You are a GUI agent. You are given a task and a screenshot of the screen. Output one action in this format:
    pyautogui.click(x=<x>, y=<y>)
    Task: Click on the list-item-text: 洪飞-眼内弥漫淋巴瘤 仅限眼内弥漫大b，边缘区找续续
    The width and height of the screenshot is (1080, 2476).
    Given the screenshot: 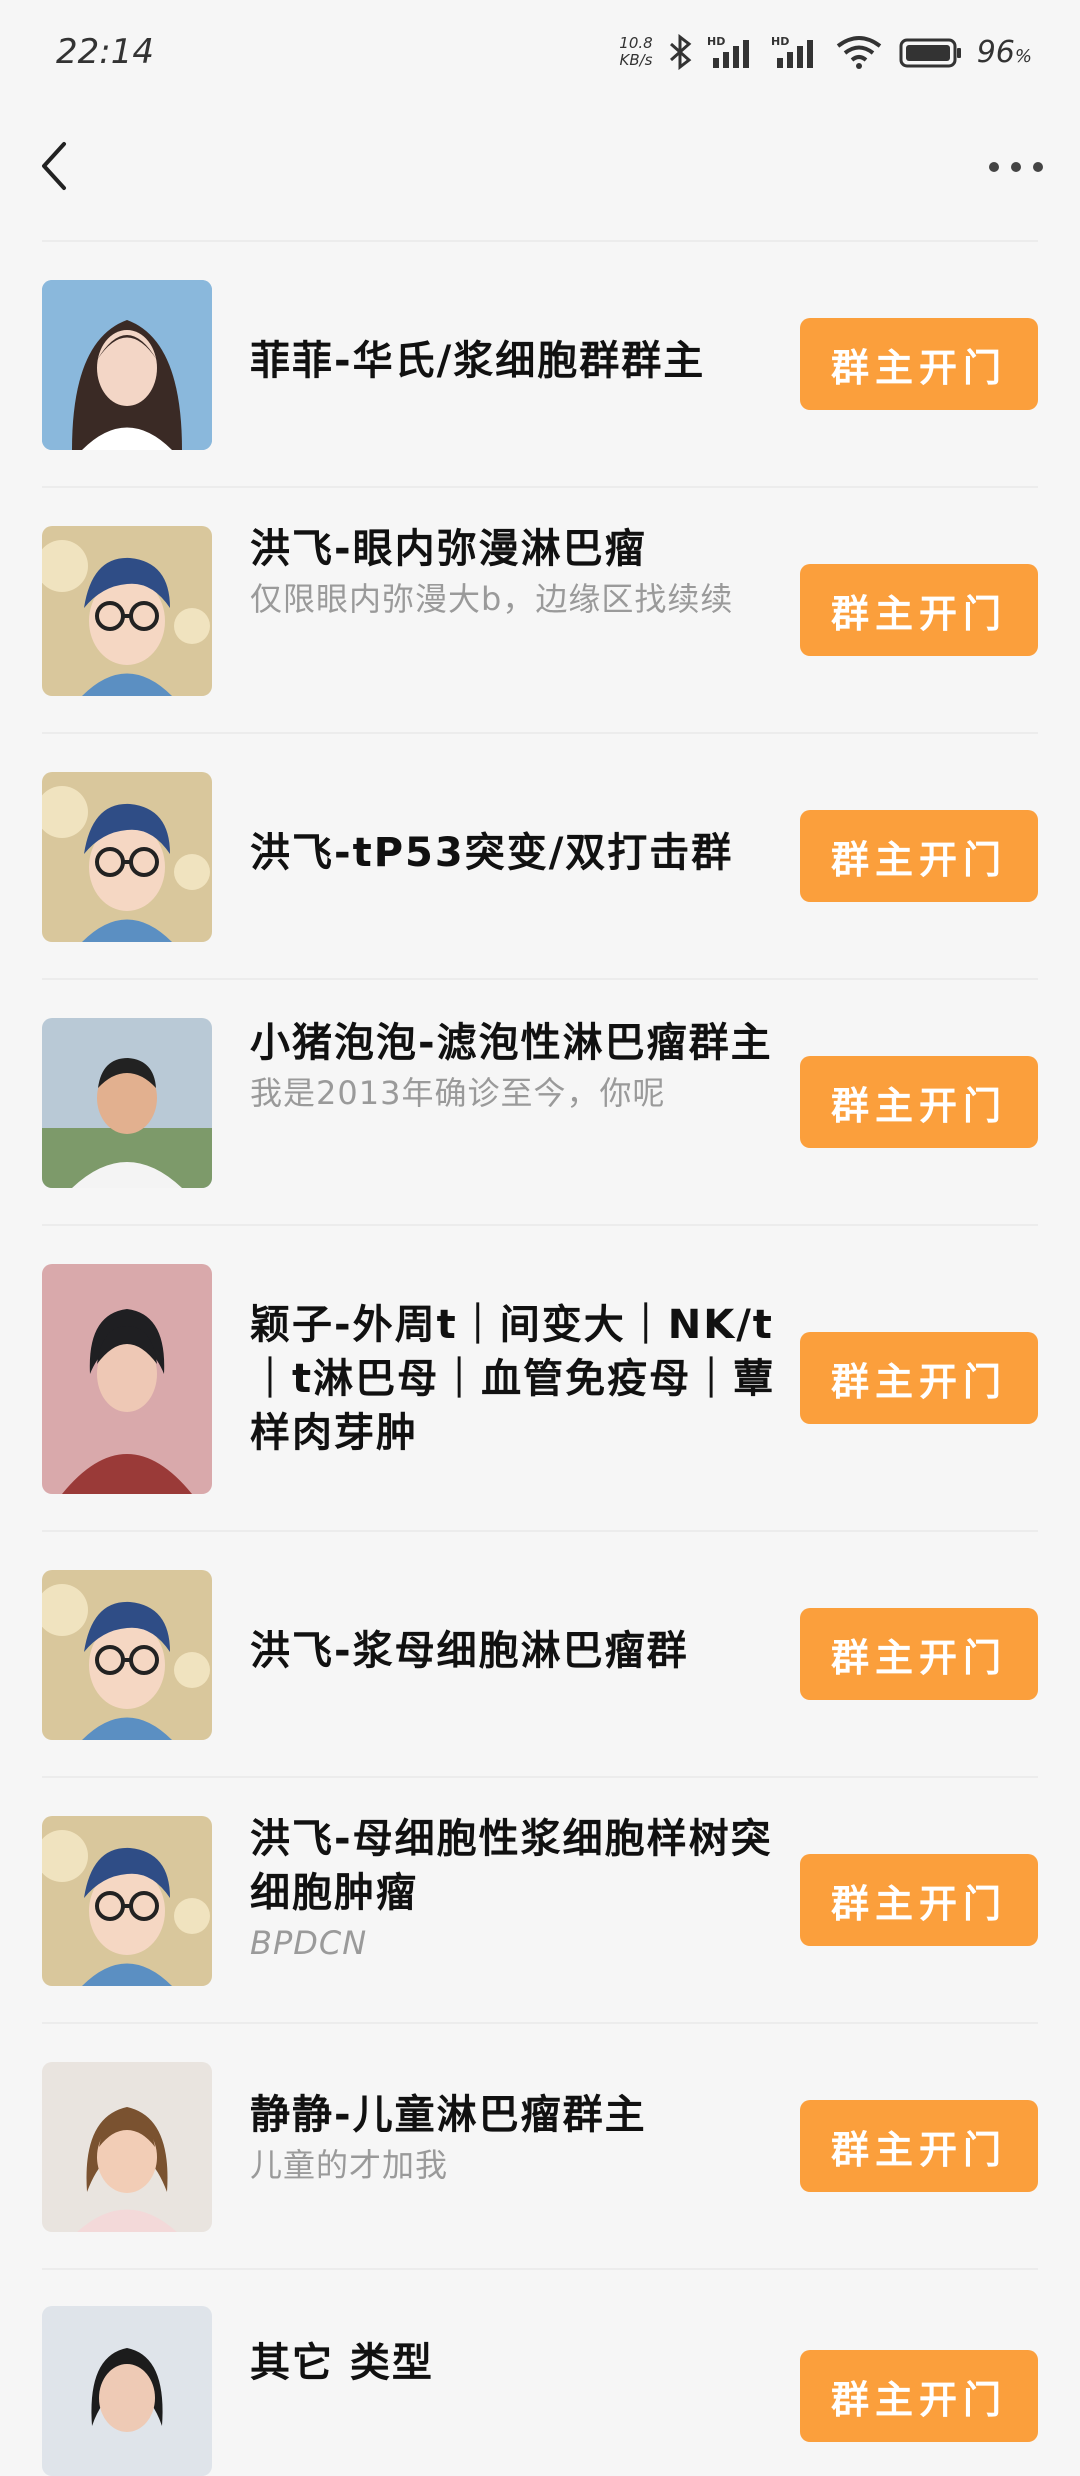 What is the action you would take?
    pyautogui.click(x=530, y=572)
    